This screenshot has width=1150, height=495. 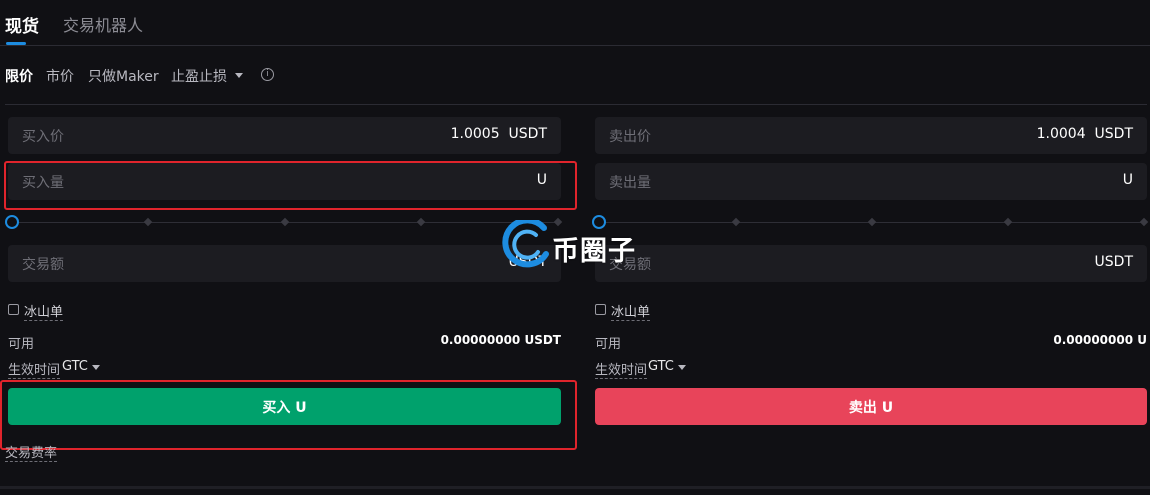 I want to click on sell-price-input: 卖出价 1.0004 USDT, so click(x=871, y=135).